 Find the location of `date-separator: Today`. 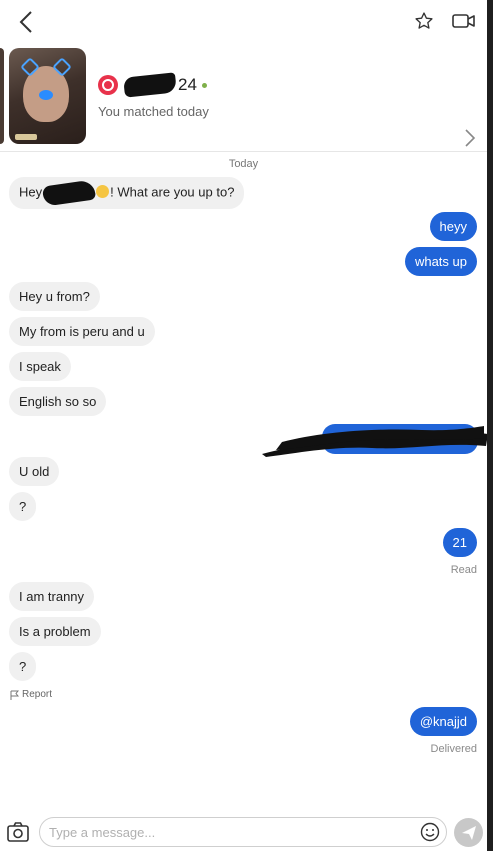

date-separator: Today is located at coordinates (243, 164).